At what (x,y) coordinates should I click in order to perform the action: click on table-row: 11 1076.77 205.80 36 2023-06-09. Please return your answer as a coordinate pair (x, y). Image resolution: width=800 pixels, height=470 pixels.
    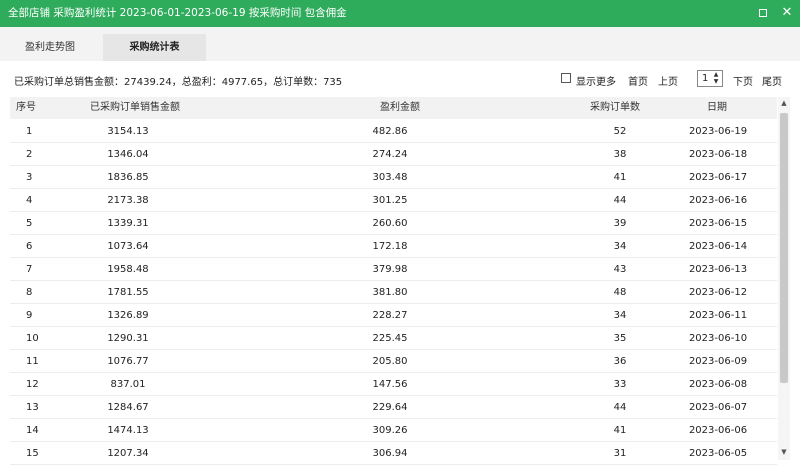
    Looking at the image, I should click on (393, 361).